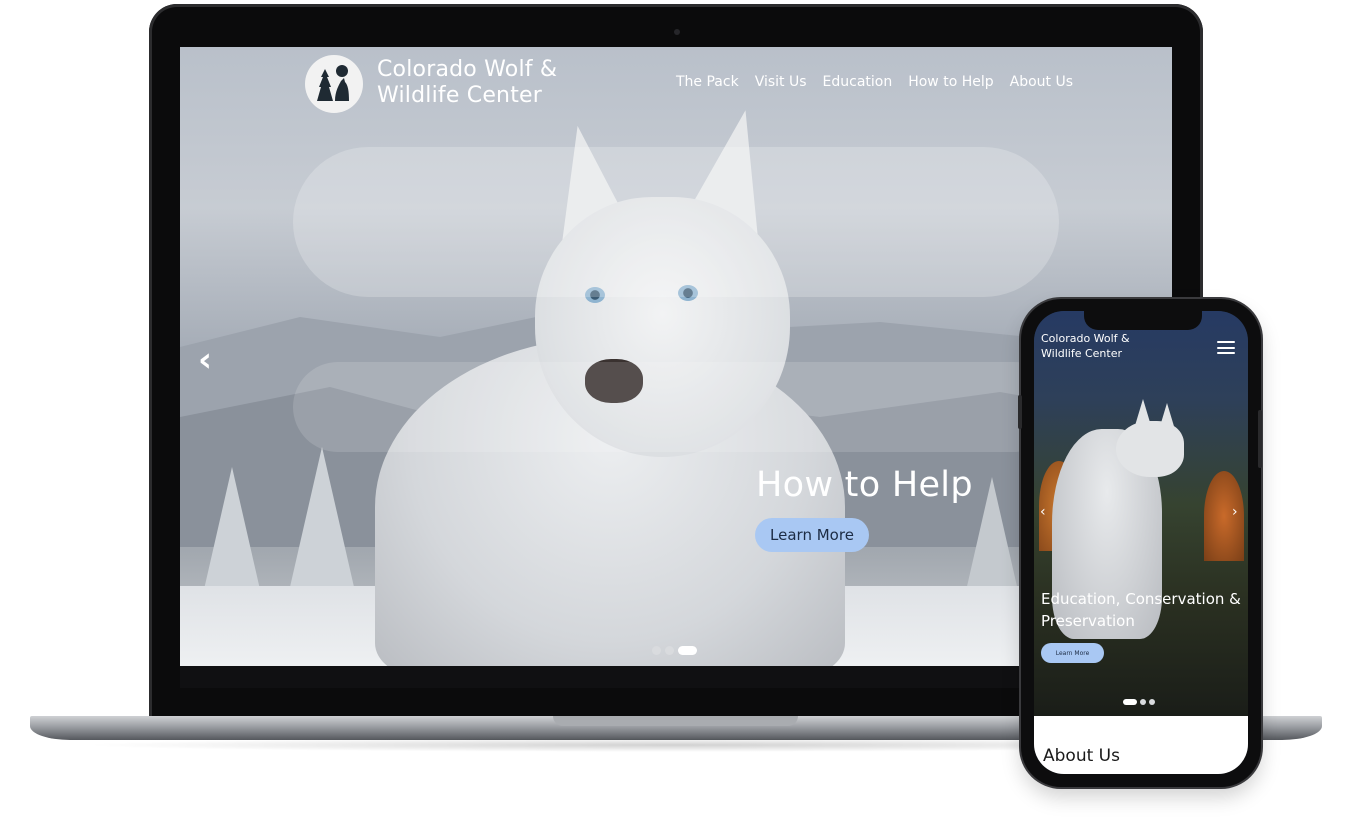  Describe the element at coordinates (1072, 653) in the screenshot. I see `phone-learn-more-button: Learn More` at that location.